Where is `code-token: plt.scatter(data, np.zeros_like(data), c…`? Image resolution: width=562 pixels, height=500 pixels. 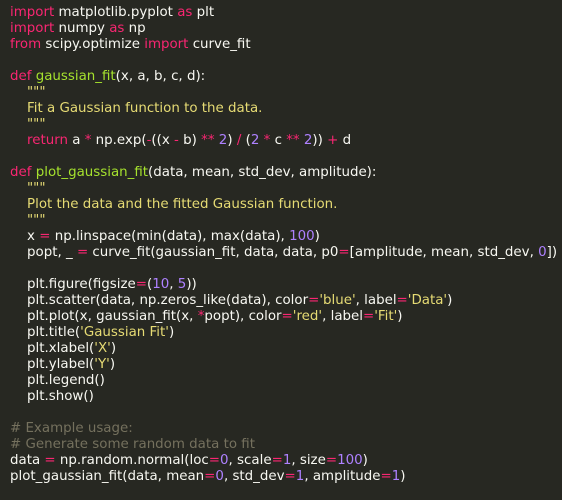 code-token: plt.scatter(data, np.zeros_like(data), c… is located at coordinates (159, 300).